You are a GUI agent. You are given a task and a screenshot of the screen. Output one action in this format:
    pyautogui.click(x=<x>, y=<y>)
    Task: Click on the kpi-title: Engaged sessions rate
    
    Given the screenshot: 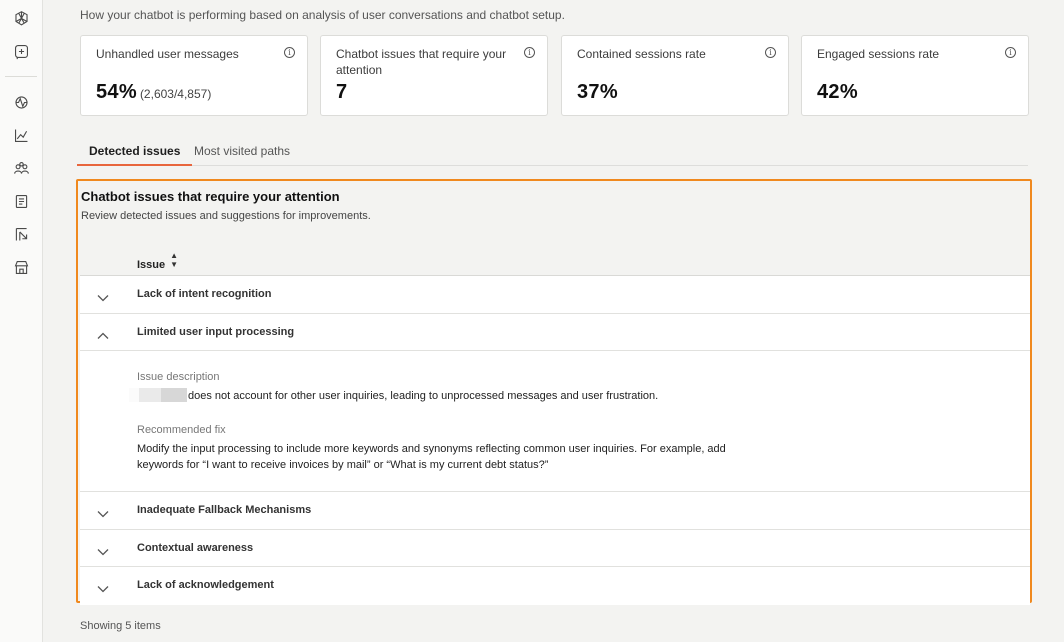 What is the action you would take?
    pyautogui.click(x=878, y=54)
    